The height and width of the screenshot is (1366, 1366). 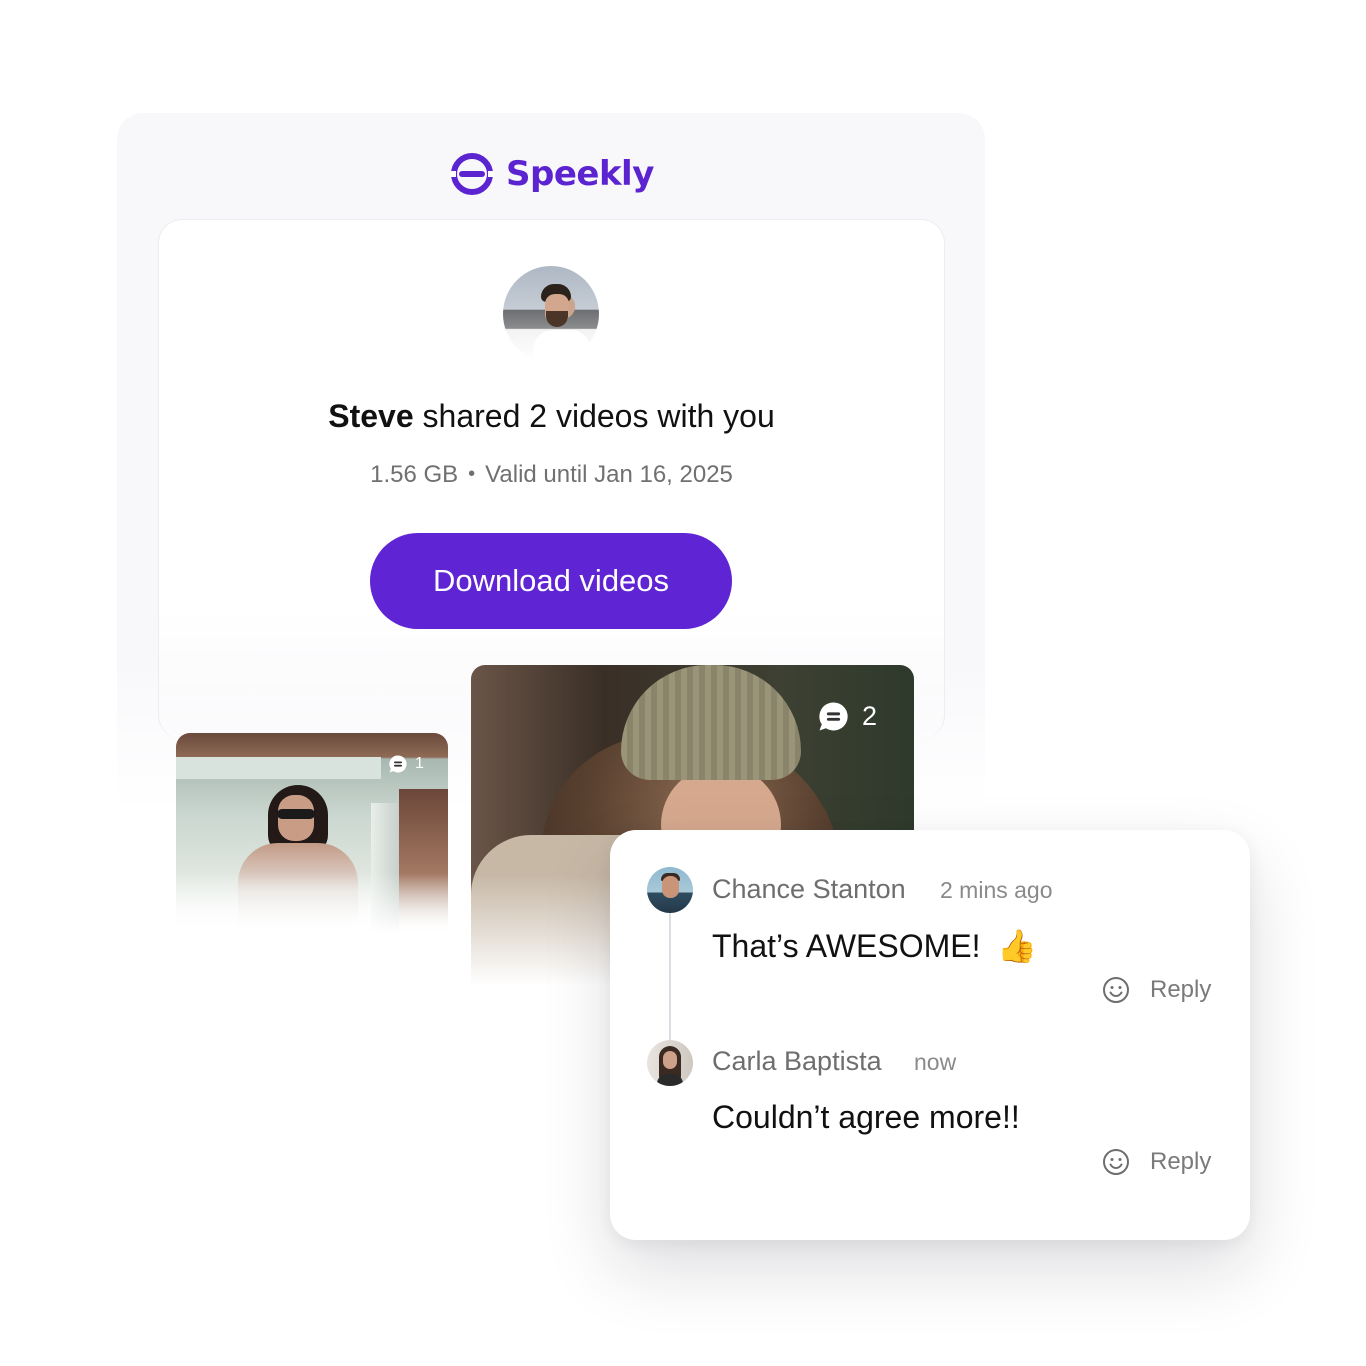 I want to click on comment-text: Couldn’t agree more!!, so click(x=866, y=1117).